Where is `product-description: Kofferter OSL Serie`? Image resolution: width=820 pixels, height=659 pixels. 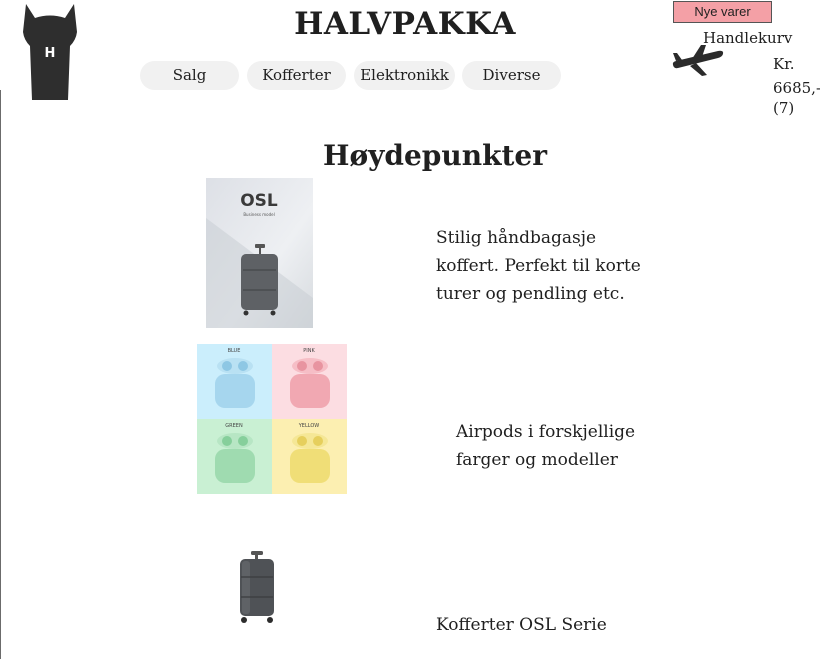 product-description: Kofferter OSL Serie is located at coordinates (521, 625).